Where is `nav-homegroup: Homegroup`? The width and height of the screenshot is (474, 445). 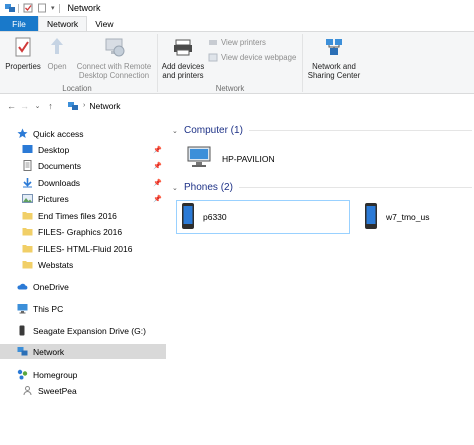
nav-homegroup: Homegroup is located at coordinates (83, 374).